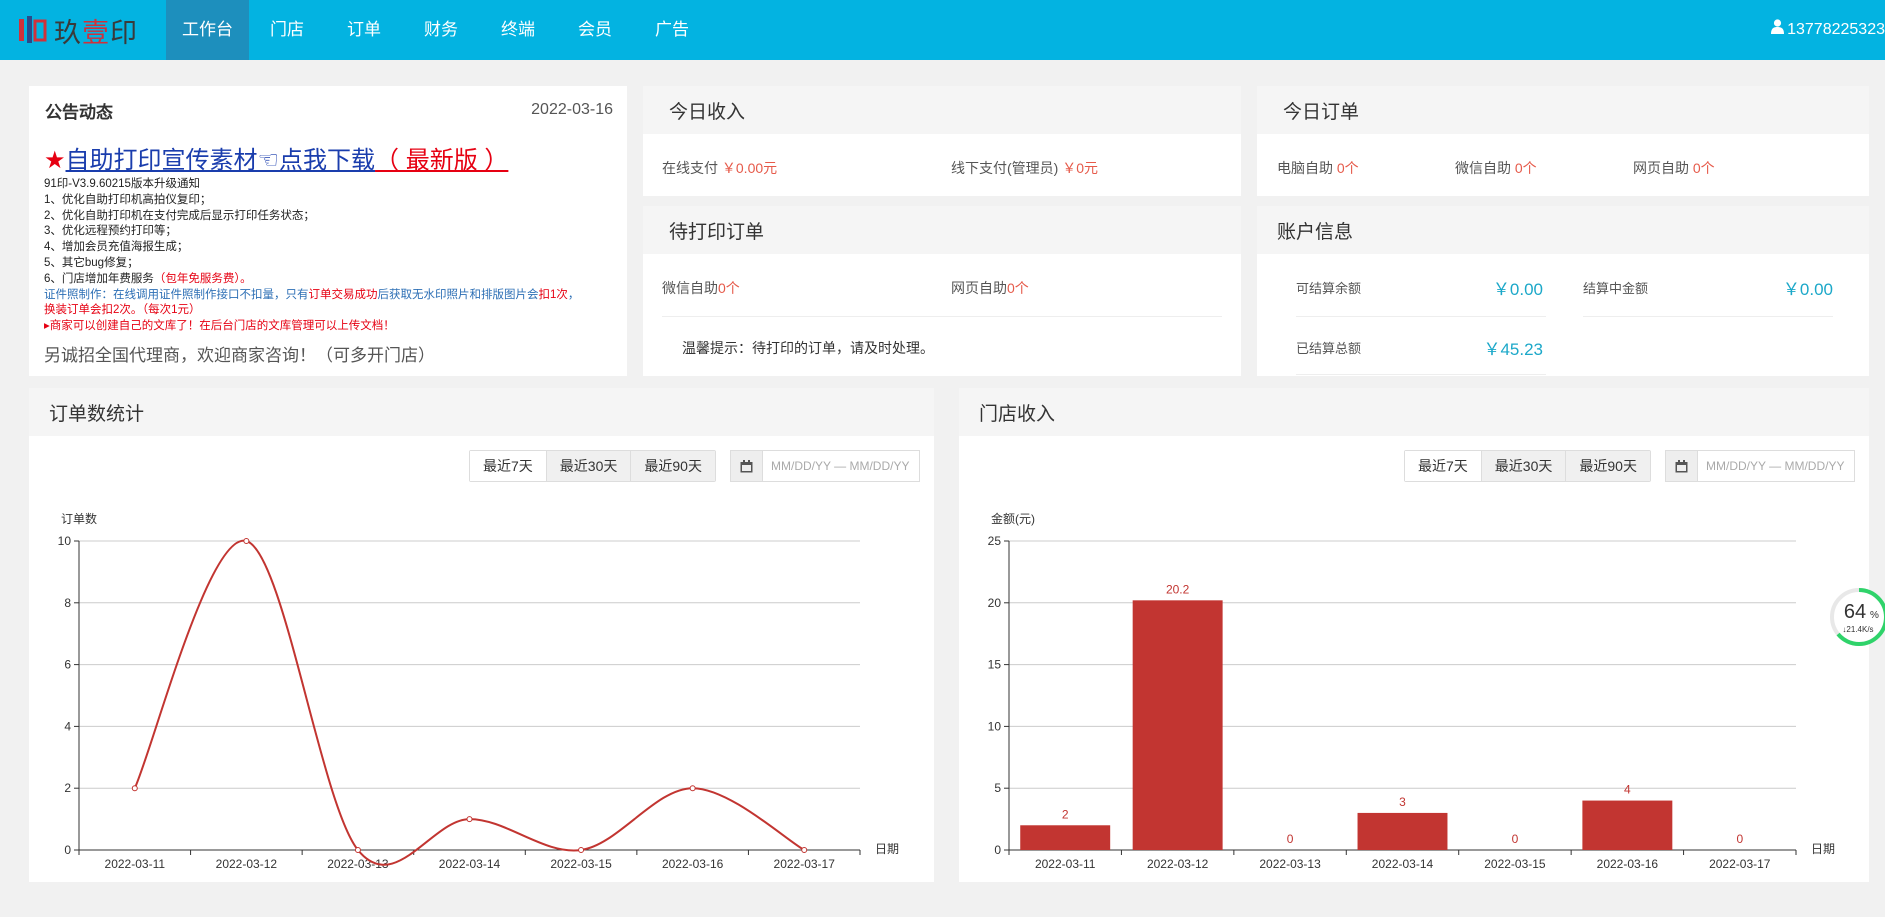 Image resolution: width=1885 pixels, height=917 pixels. I want to click on photo-note-e: ，, so click(573, 294).